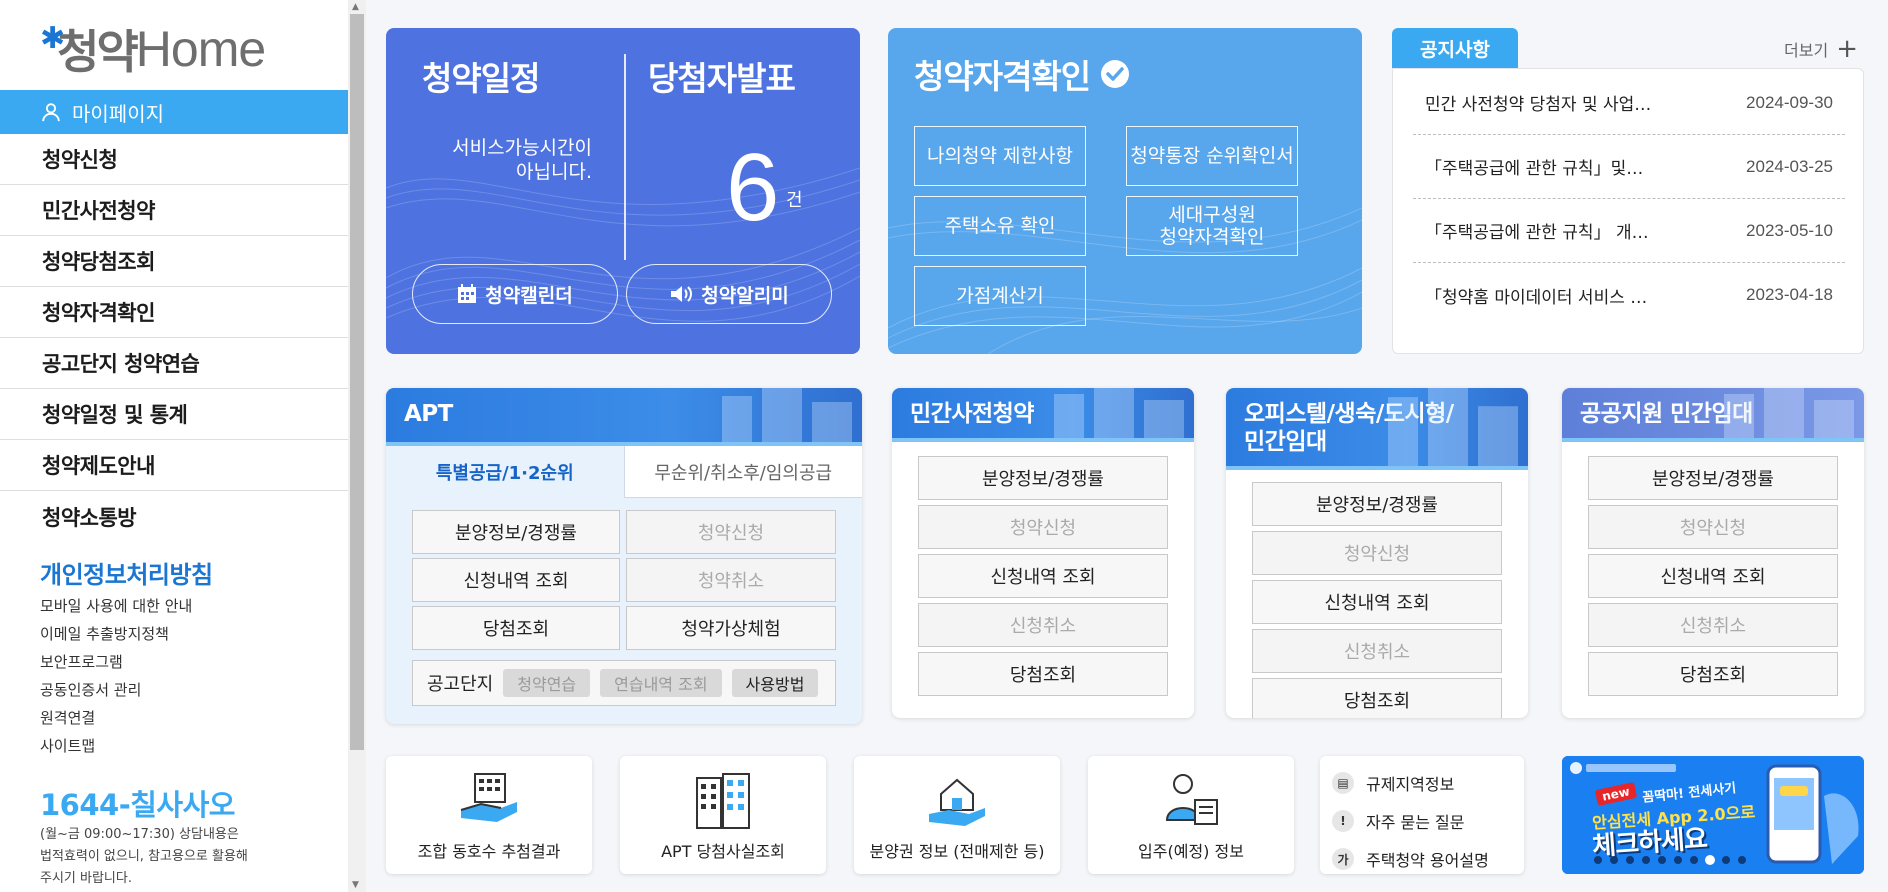  What do you see at coordinates (489, 815) in the screenshot?
I see `union-lottery-card: 조합 동호수 추첨결과` at bounding box center [489, 815].